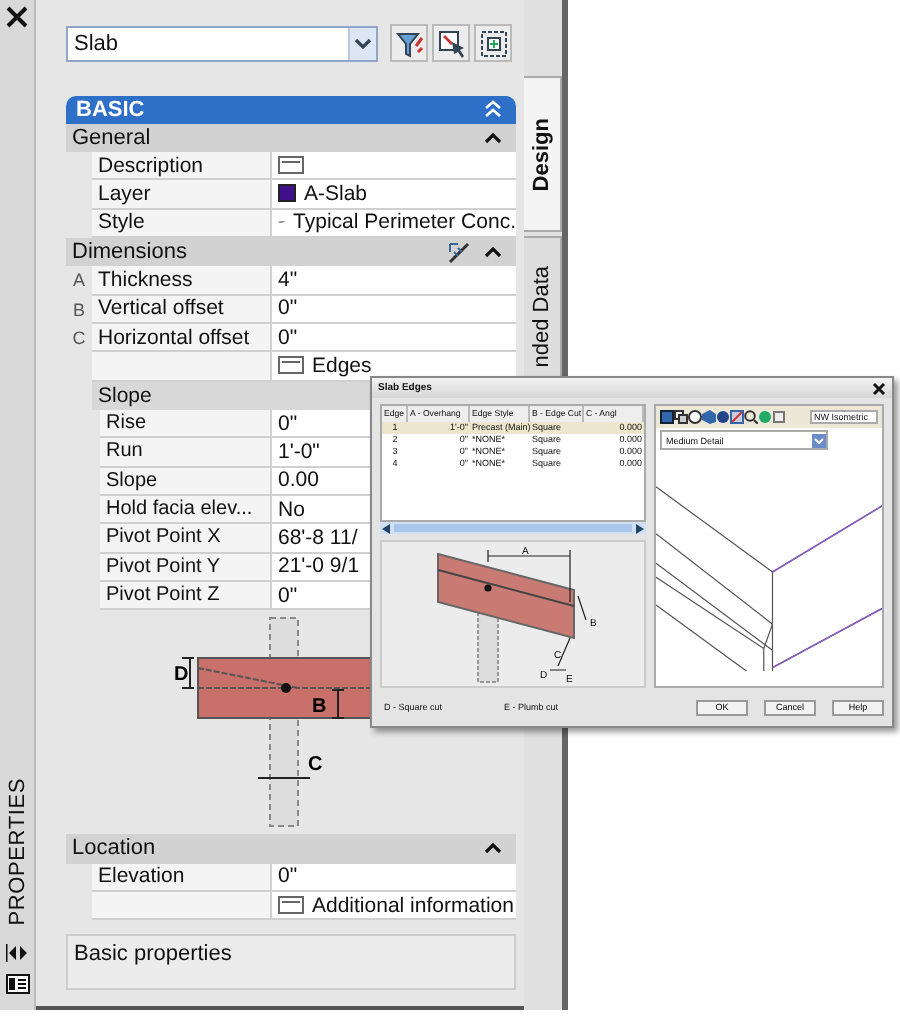 Image resolution: width=900 pixels, height=1030 pixels. I want to click on property-label: Run, so click(186, 453).